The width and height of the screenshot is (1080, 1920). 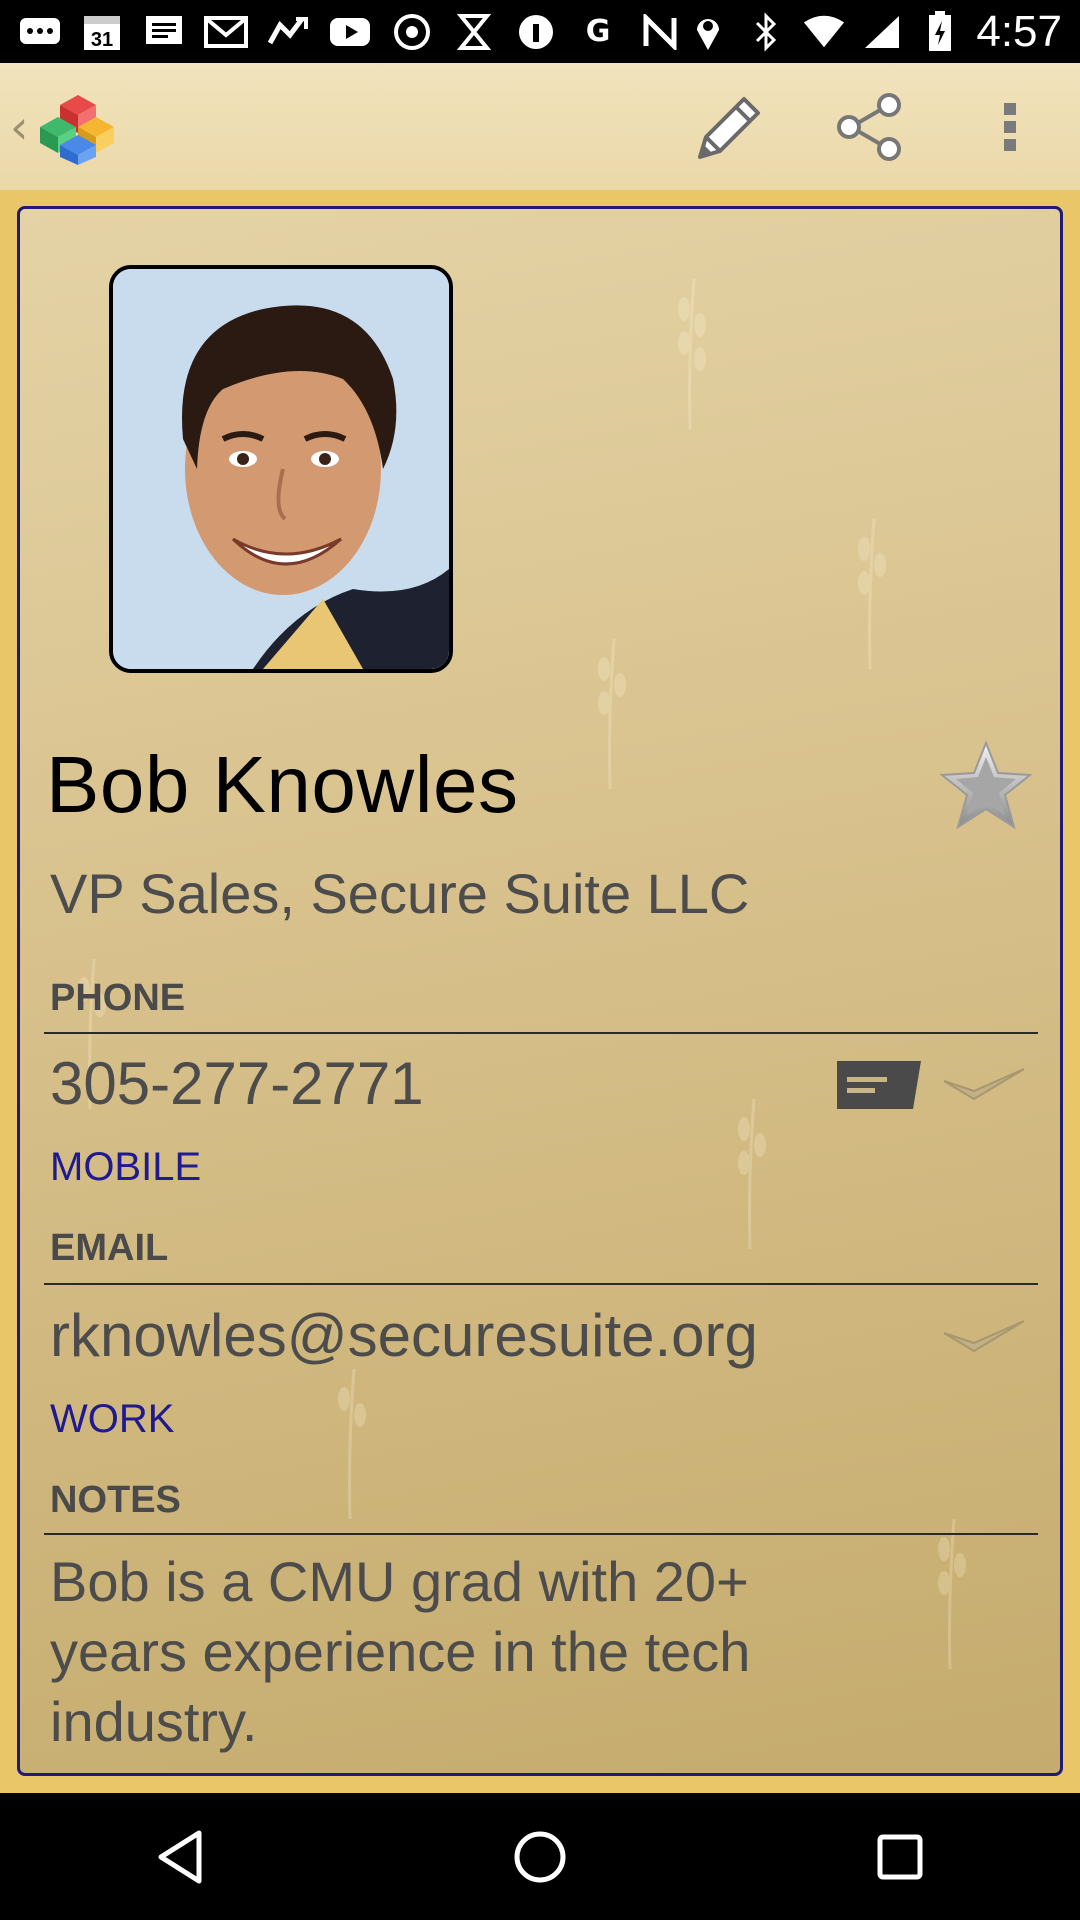 I want to click on youtube-icon, so click(x=350, y=32).